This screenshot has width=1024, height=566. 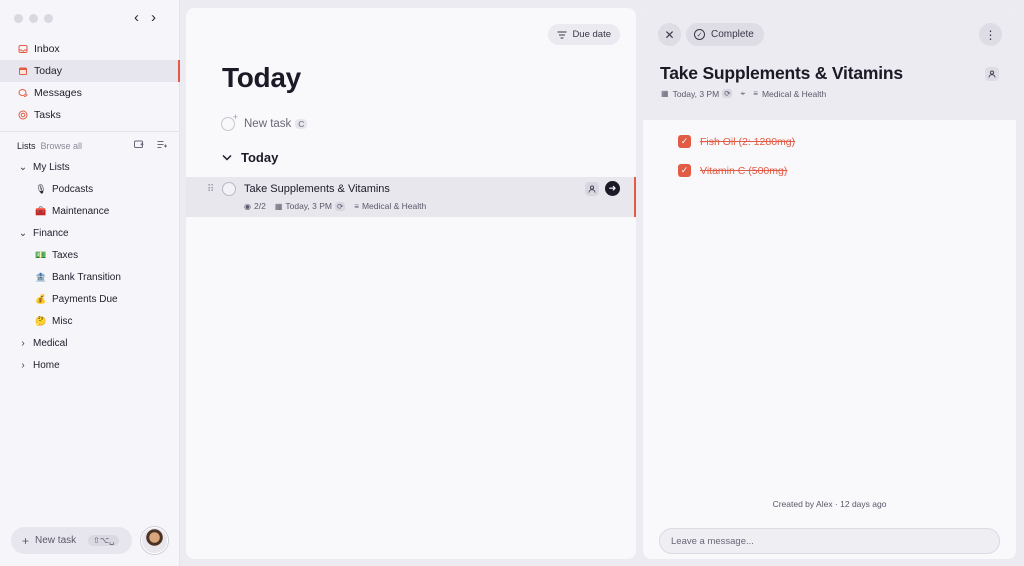 I want to click on history-nav: ‹ ›, so click(x=145, y=17).